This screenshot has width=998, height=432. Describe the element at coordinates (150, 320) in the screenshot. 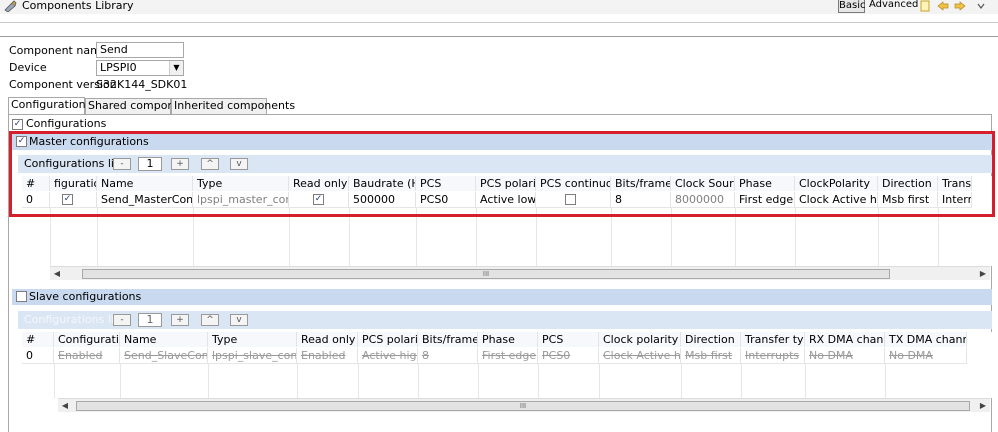

I see `slave-count-field: 1` at that location.